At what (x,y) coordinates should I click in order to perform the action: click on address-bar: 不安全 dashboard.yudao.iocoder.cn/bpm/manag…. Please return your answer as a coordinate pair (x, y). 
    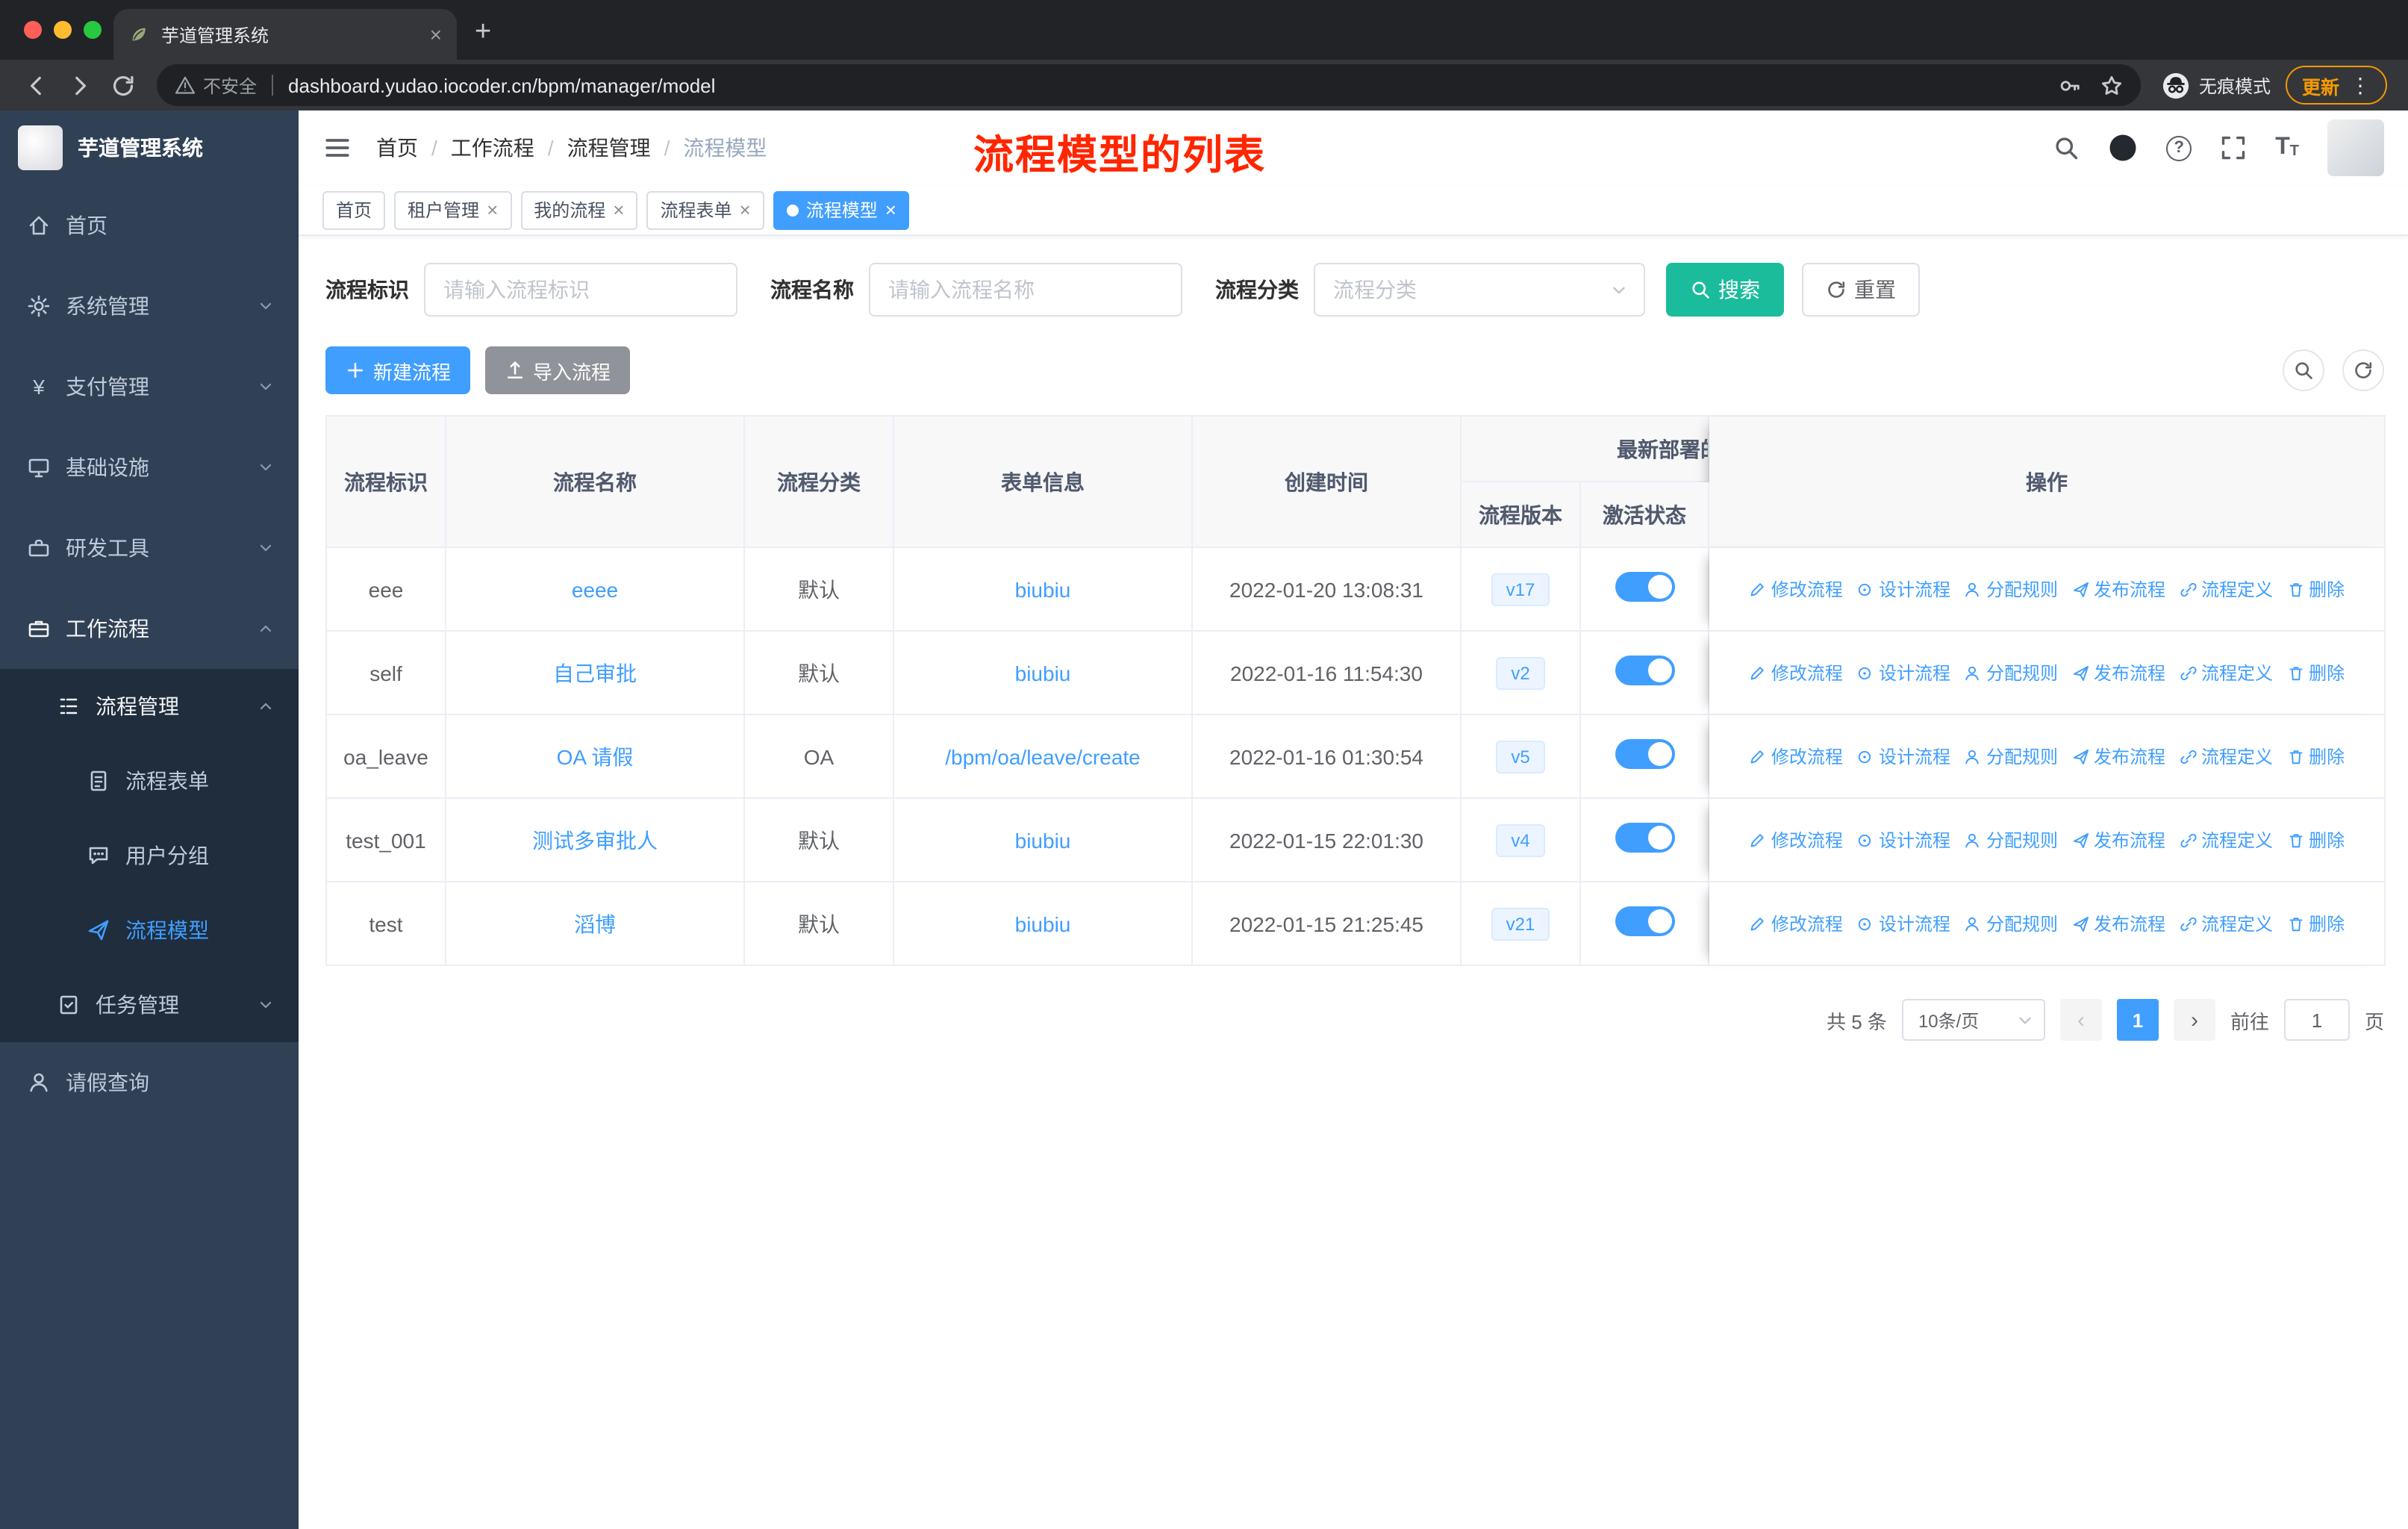
    Looking at the image, I should click on (1149, 85).